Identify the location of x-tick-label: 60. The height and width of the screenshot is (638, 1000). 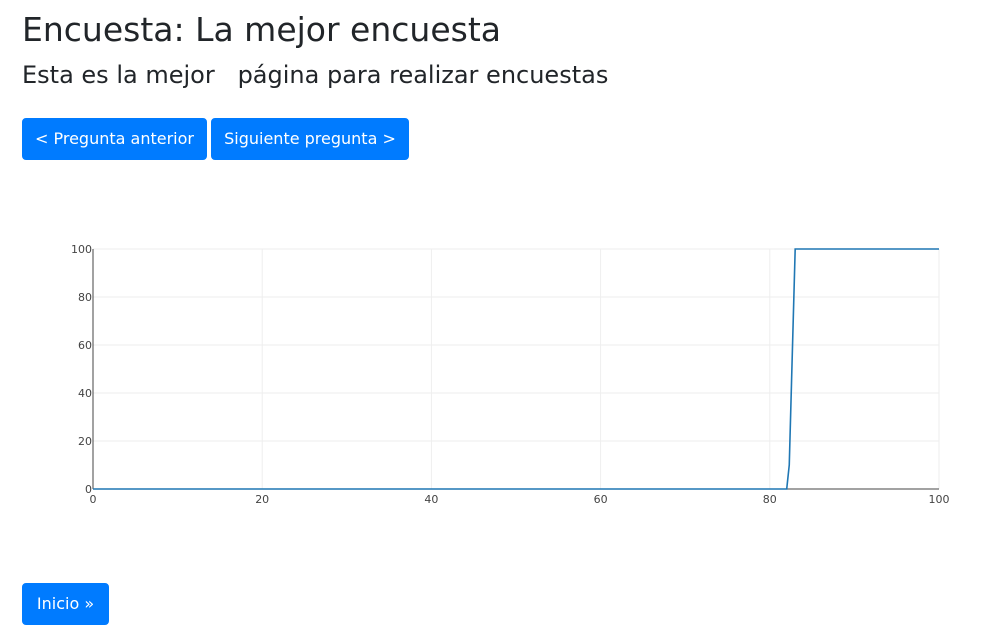
(601, 499).